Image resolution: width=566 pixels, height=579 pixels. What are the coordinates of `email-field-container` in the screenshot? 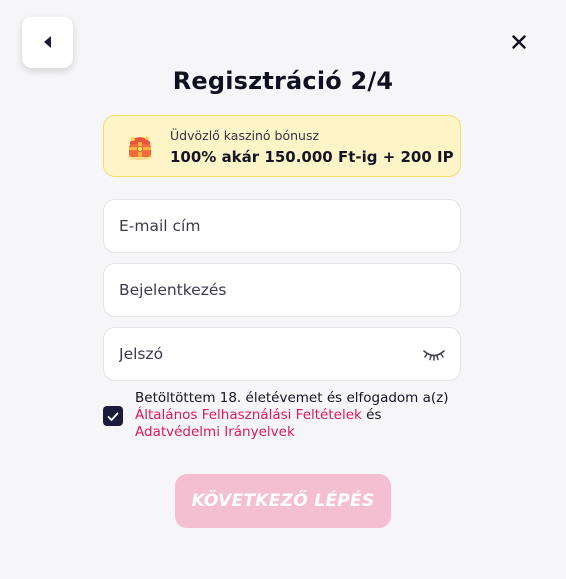 It's located at (282, 226).